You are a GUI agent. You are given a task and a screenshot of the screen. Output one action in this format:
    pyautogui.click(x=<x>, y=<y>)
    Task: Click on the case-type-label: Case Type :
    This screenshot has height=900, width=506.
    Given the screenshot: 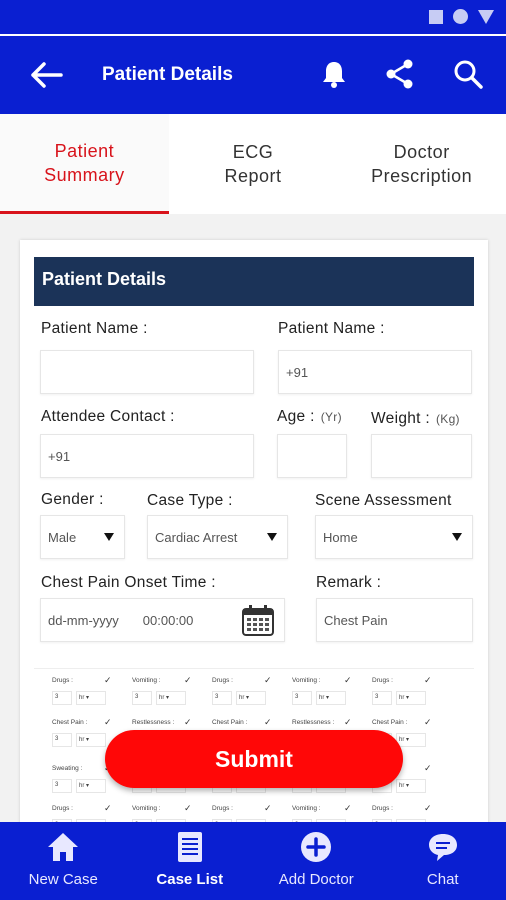 What is the action you would take?
    pyautogui.click(x=190, y=500)
    